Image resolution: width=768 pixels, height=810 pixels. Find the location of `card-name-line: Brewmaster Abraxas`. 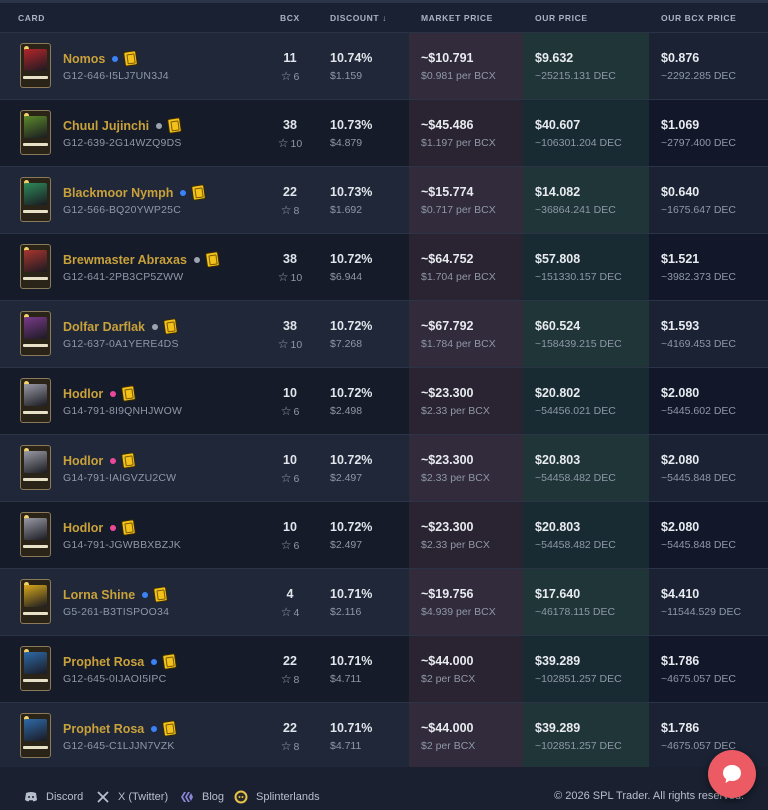

card-name-line: Brewmaster Abraxas is located at coordinates (141, 259).